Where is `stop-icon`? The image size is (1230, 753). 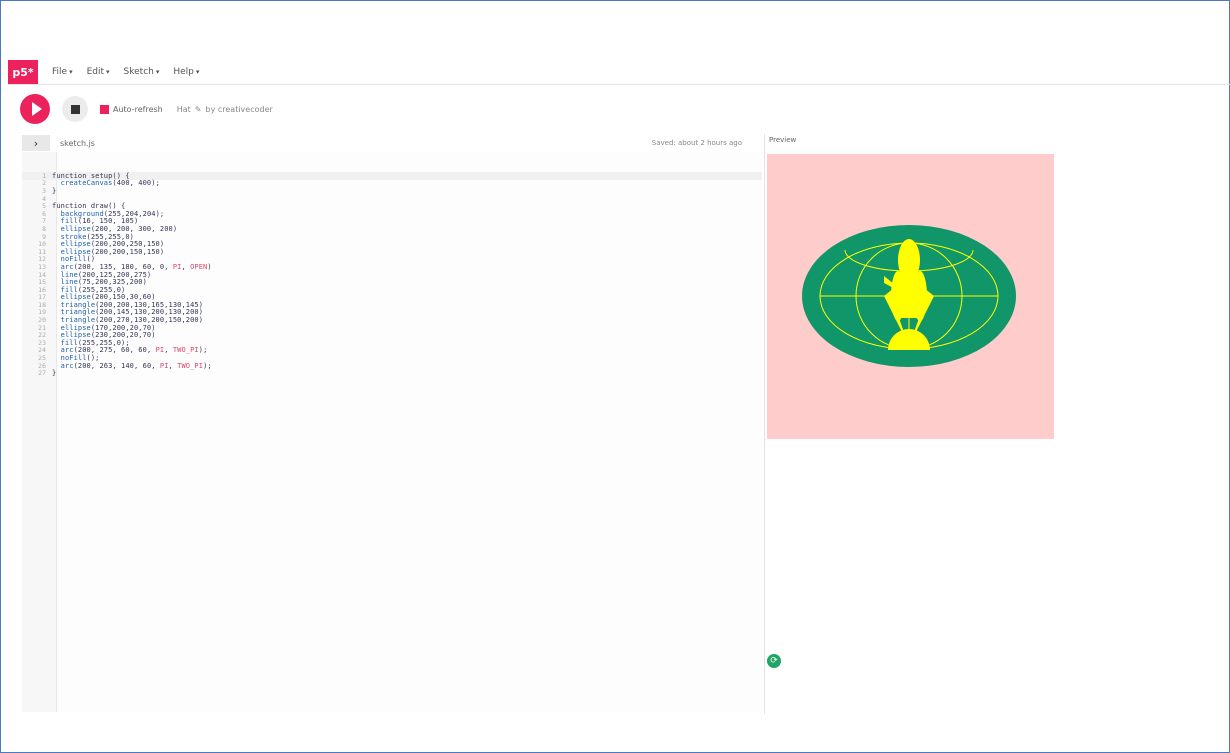
stop-icon is located at coordinates (75, 109).